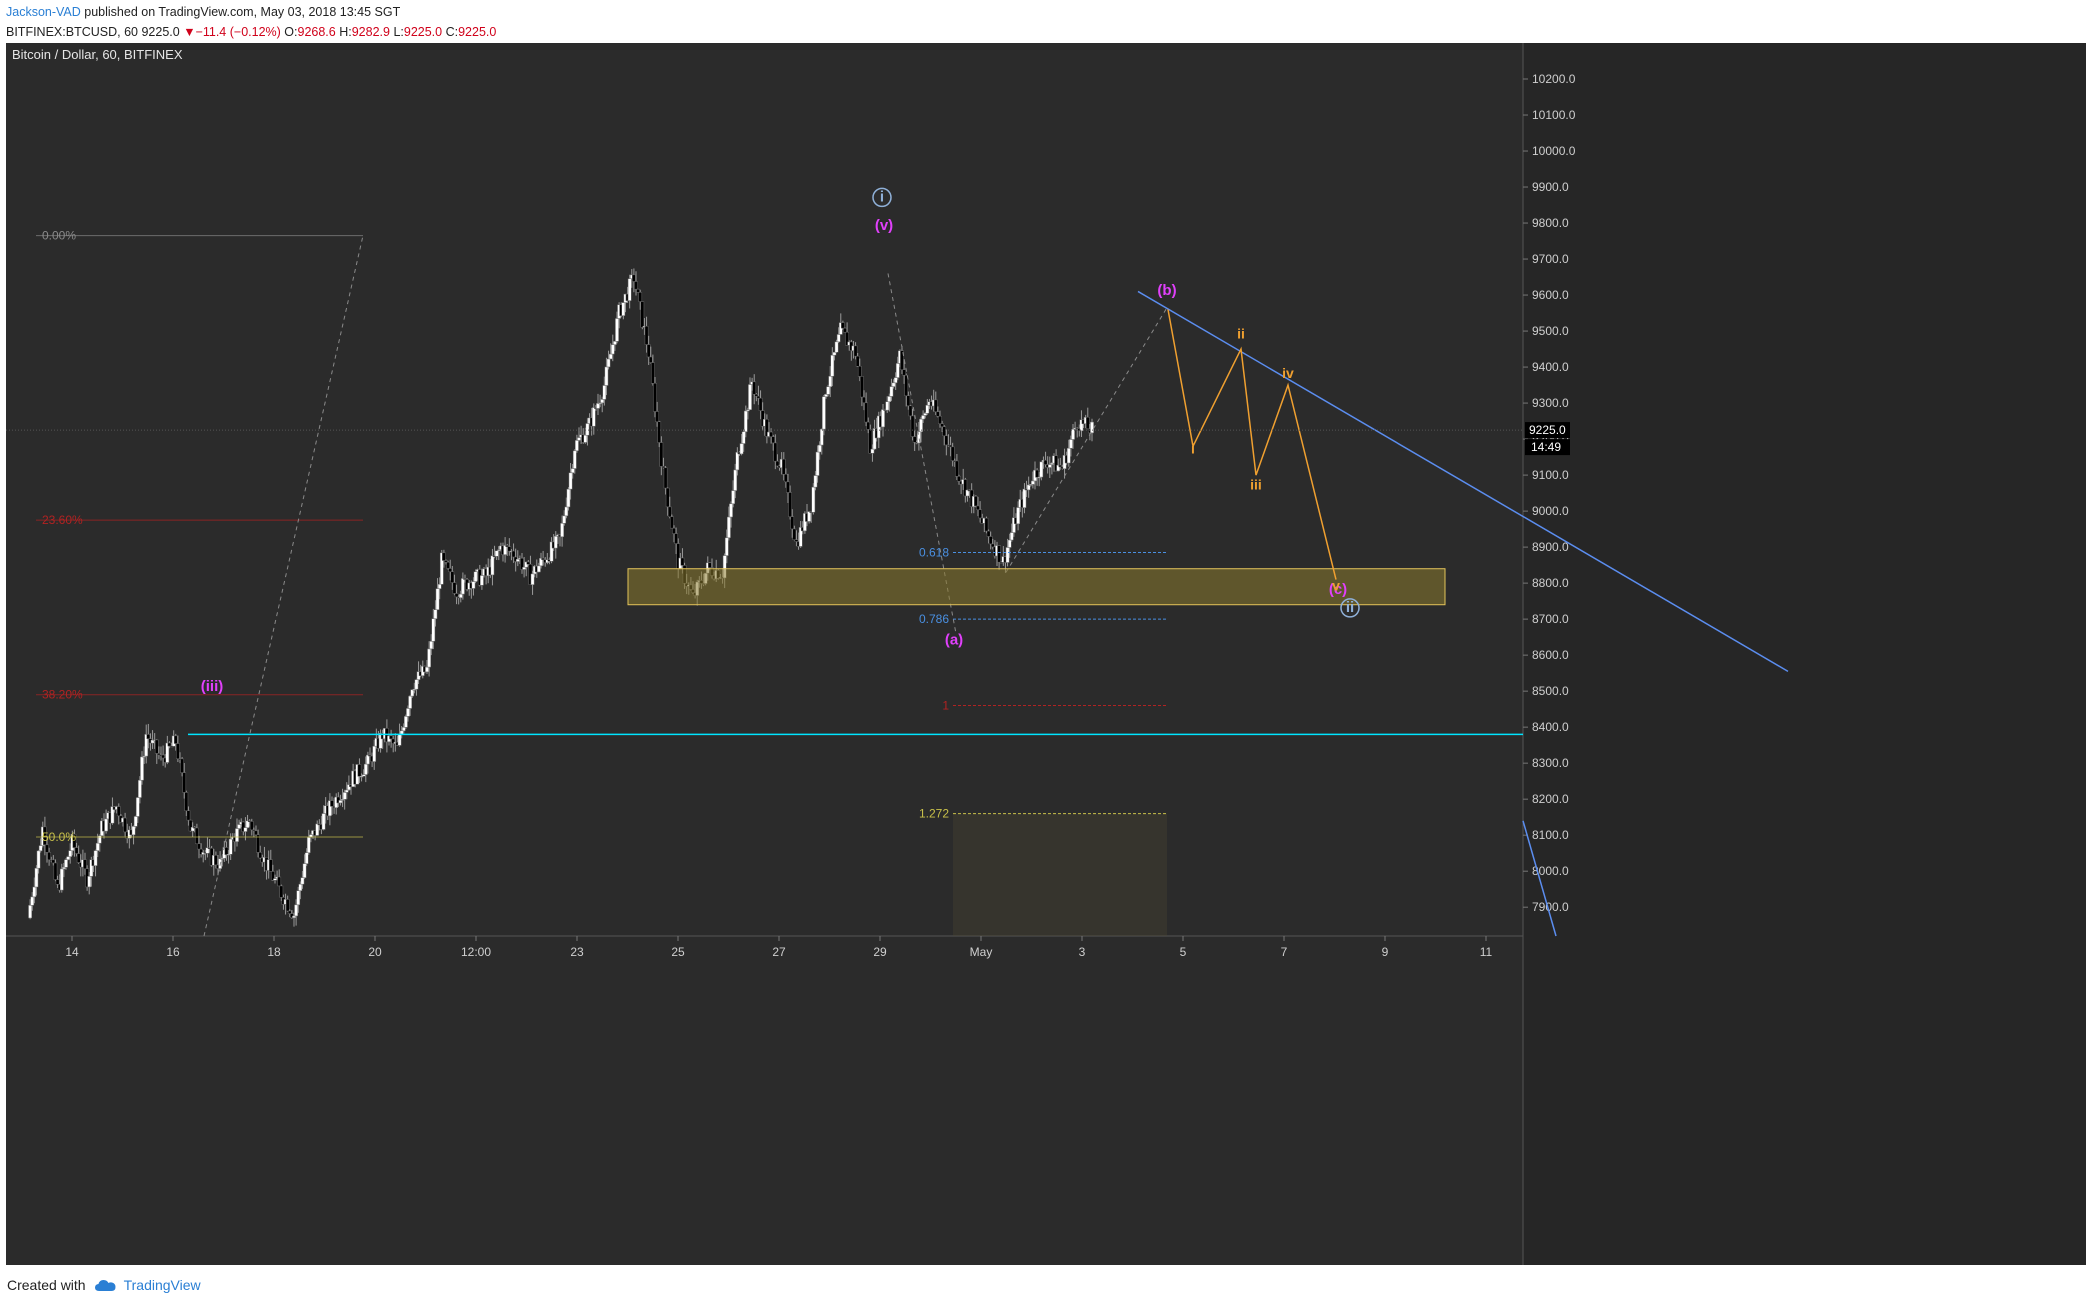 The image size is (2093, 1301). I want to click on fib-extension-label: 0.618, so click(934, 553).